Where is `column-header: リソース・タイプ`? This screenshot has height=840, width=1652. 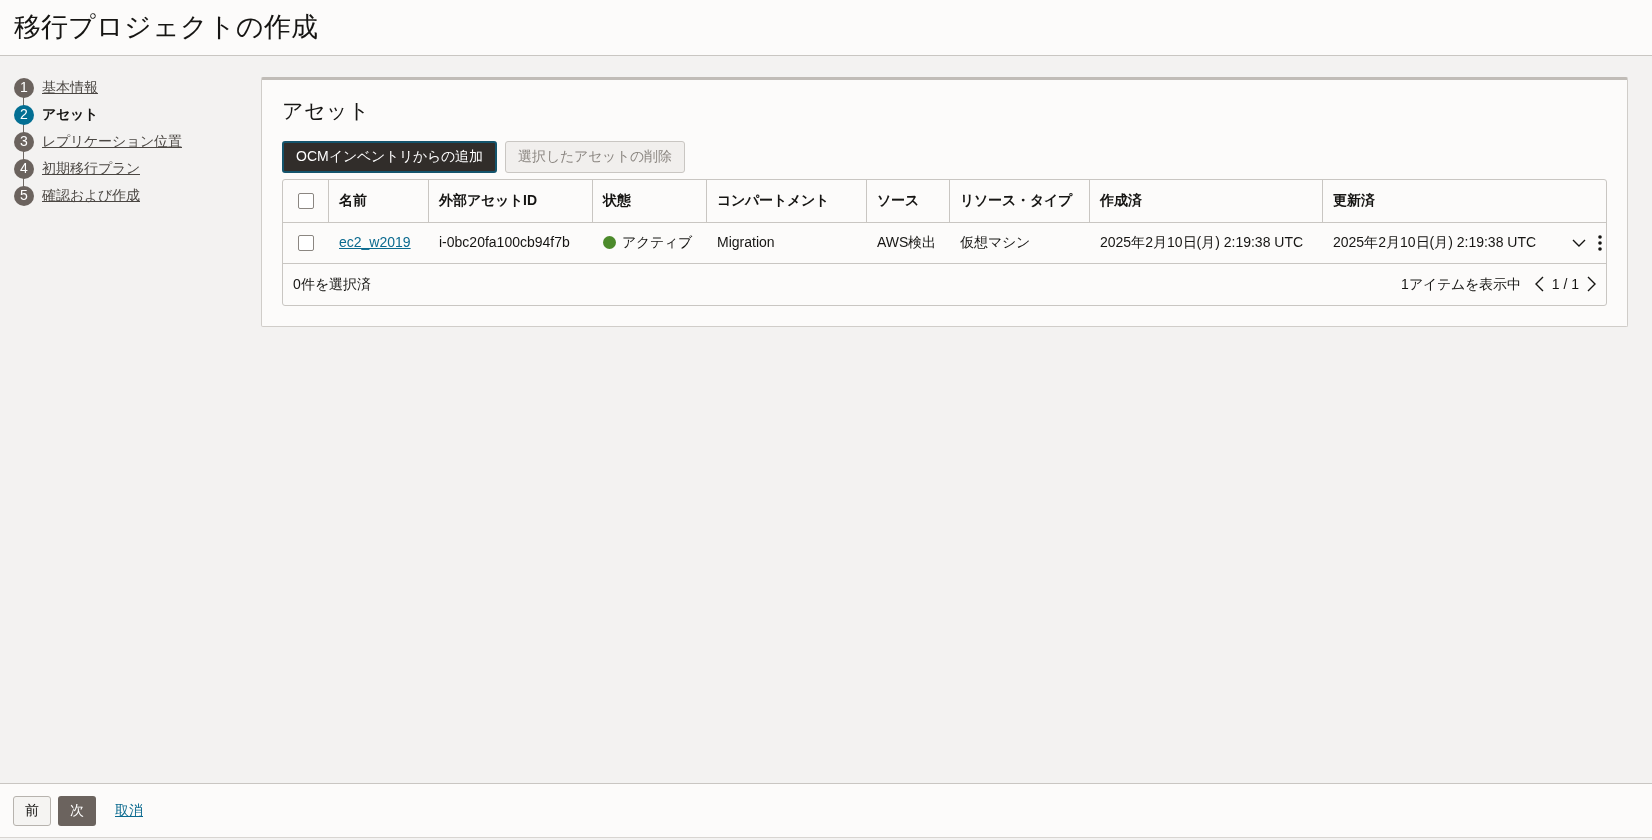
column-header: リソース・タイプ is located at coordinates (1016, 200).